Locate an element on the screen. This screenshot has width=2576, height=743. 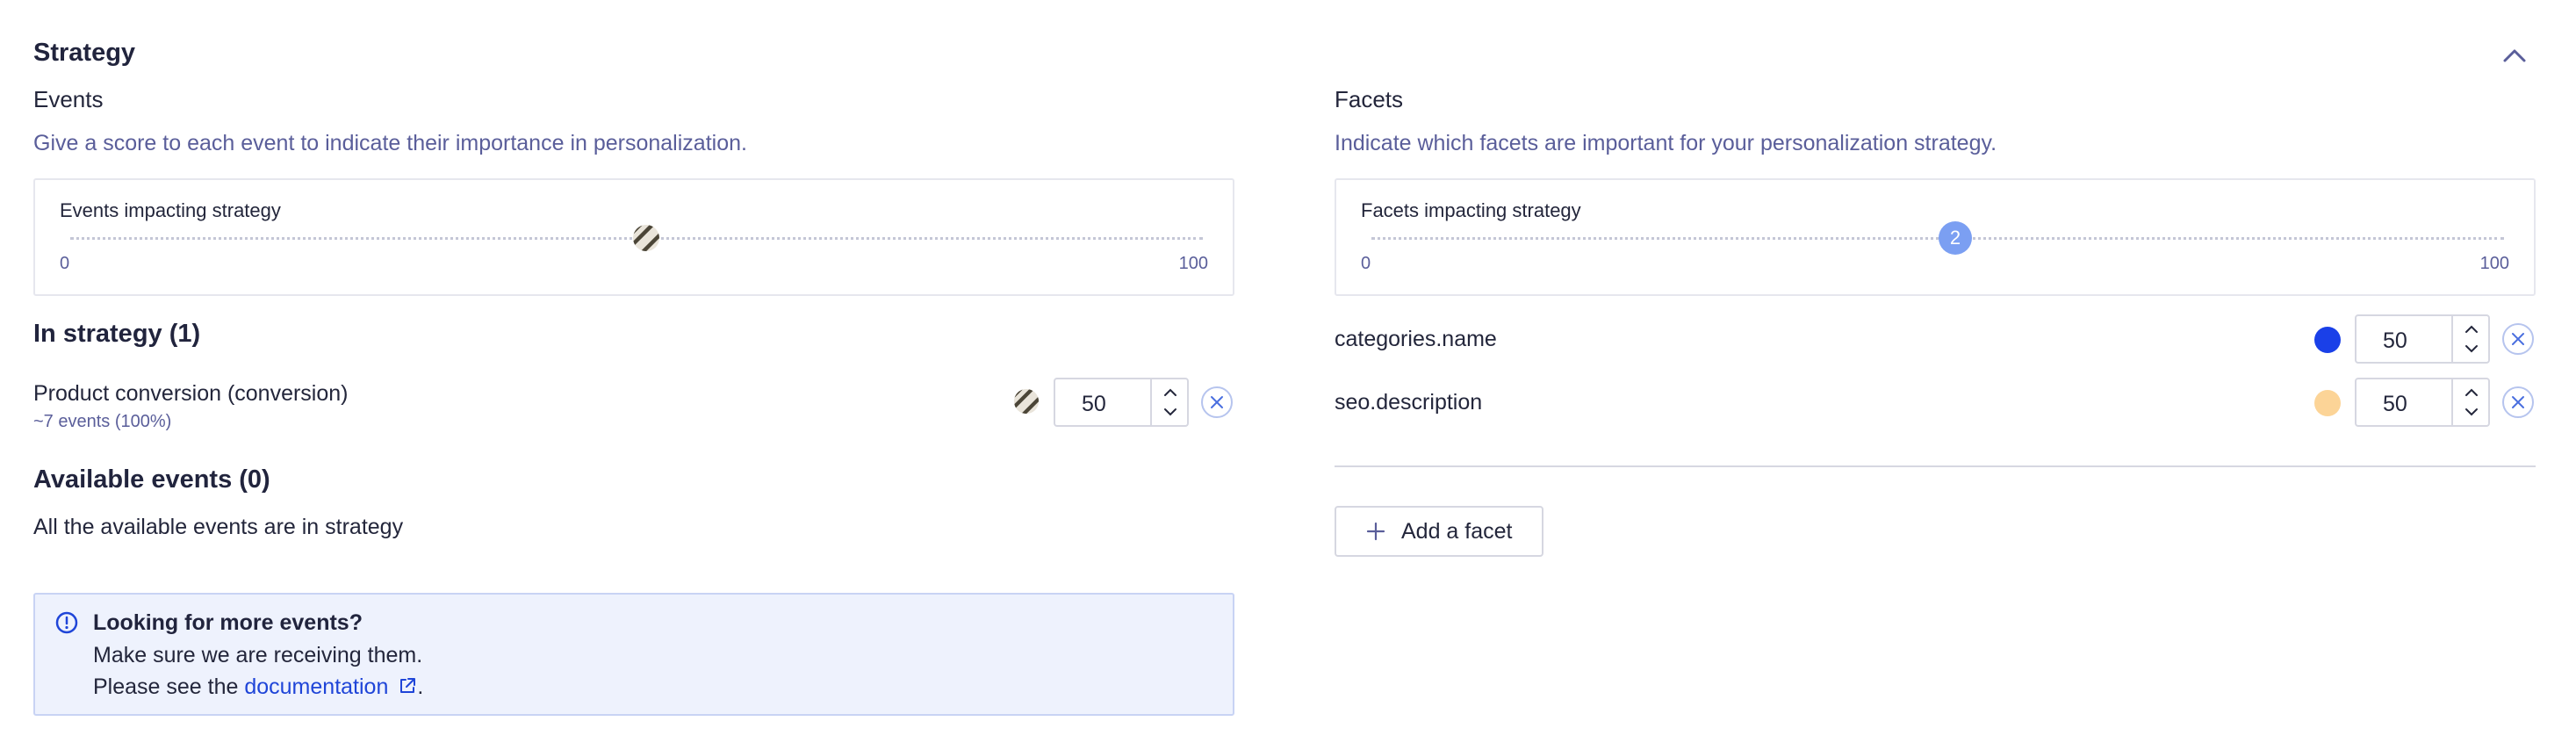
documentation-link: documentation is located at coordinates (330, 686).